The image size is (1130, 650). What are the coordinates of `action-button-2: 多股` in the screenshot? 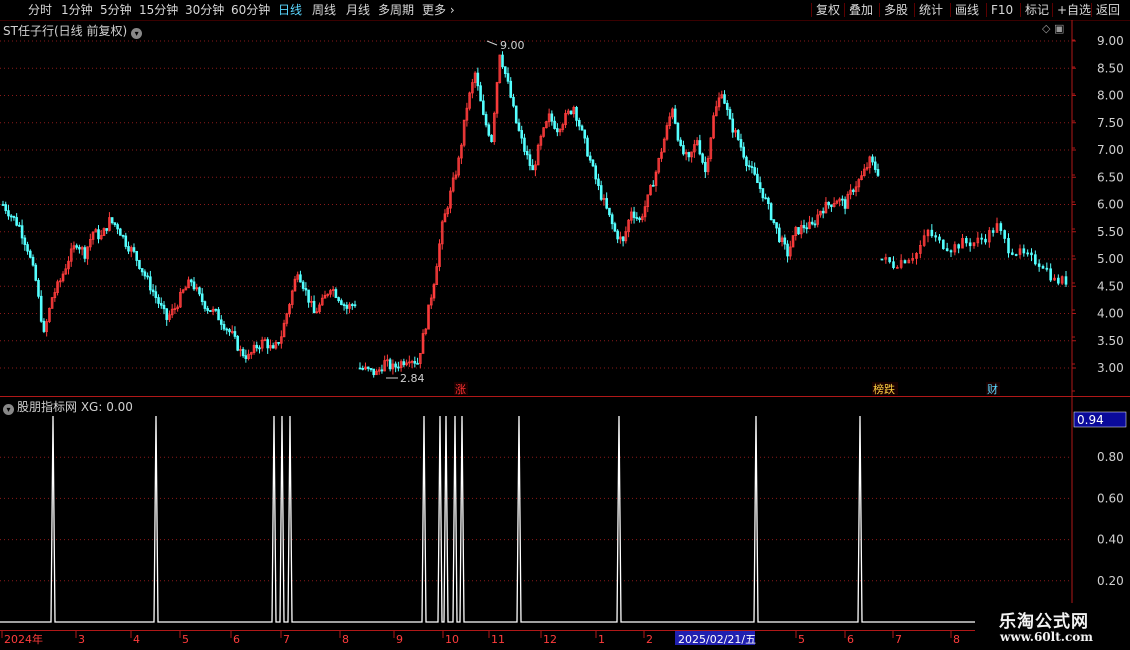 It's located at (896, 10).